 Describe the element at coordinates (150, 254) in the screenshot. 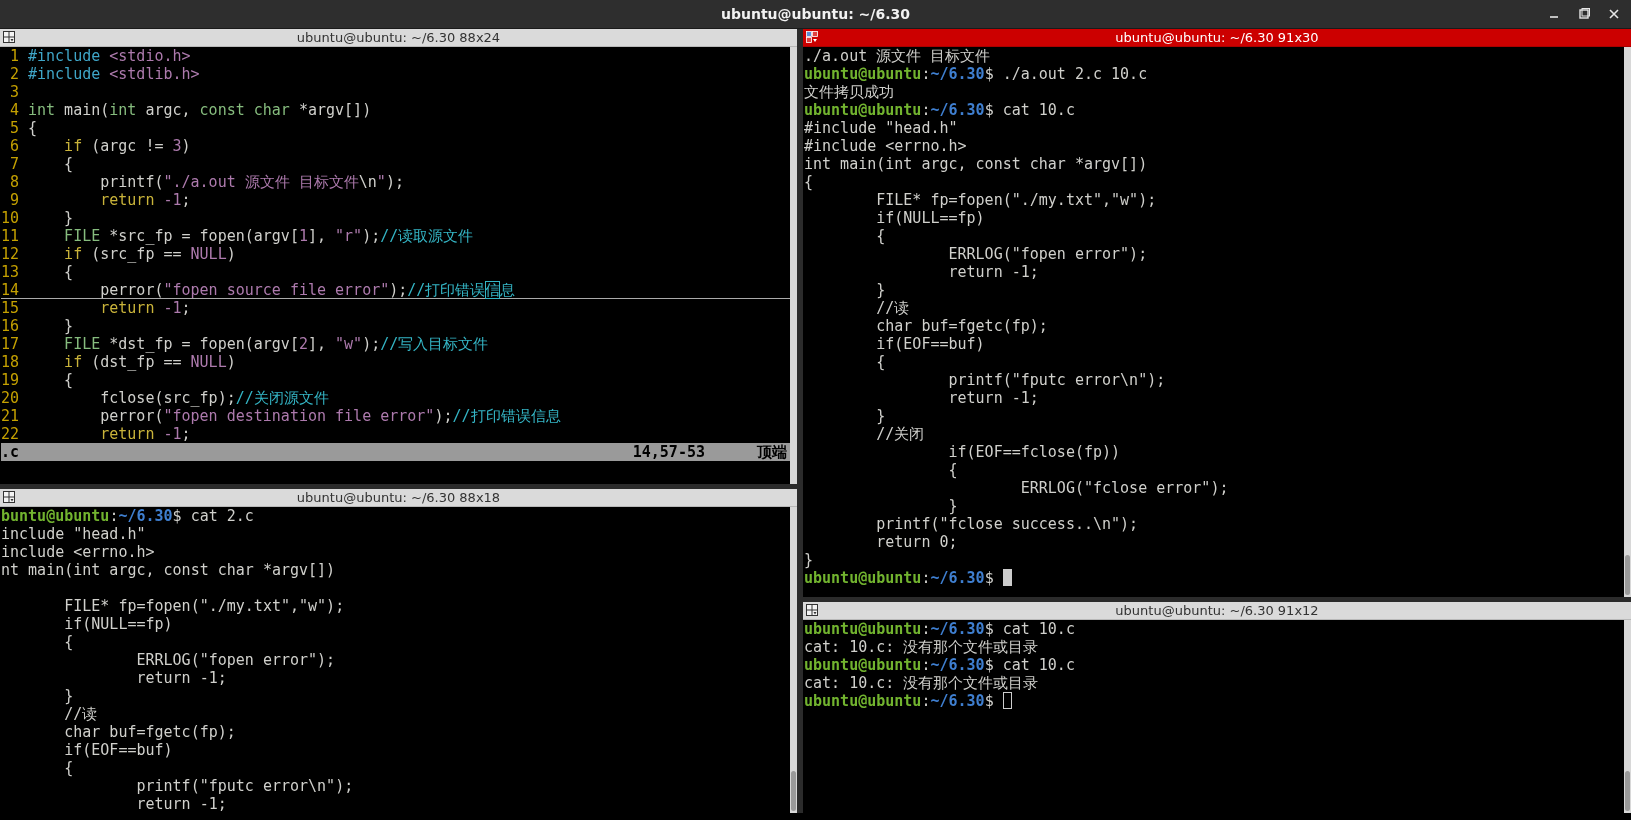

I see `code-line: if (src_fp == NULL)` at that location.